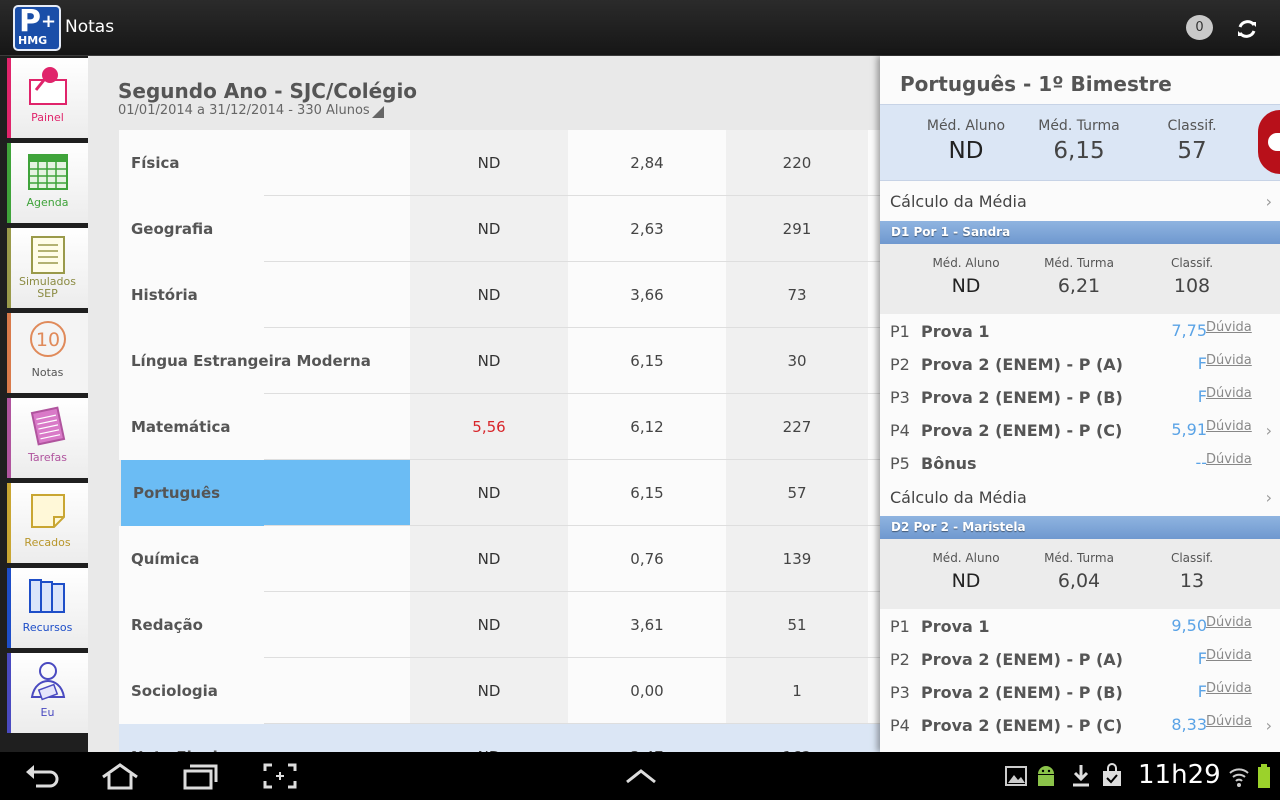 This screenshot has width=1280, height=800. I want to click on sidebar-item-painel: Painel, so click(47, 98).